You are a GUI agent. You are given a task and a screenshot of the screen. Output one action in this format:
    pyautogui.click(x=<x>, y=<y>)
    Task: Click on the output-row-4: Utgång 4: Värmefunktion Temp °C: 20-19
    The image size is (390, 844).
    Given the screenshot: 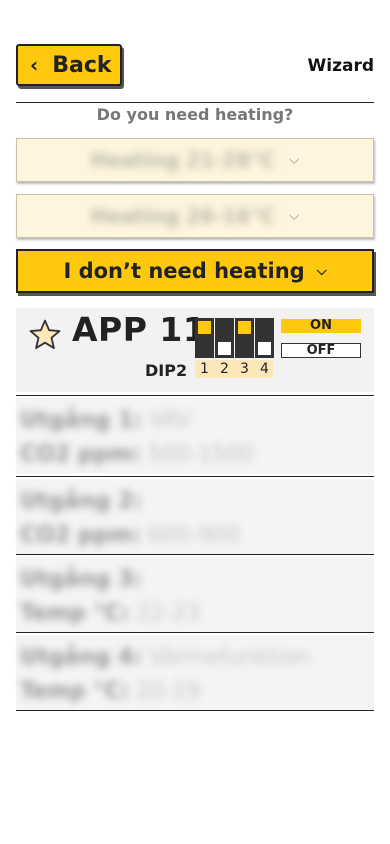 What is the action you would take?
    pyautogui.click(x=195, y=673)
    